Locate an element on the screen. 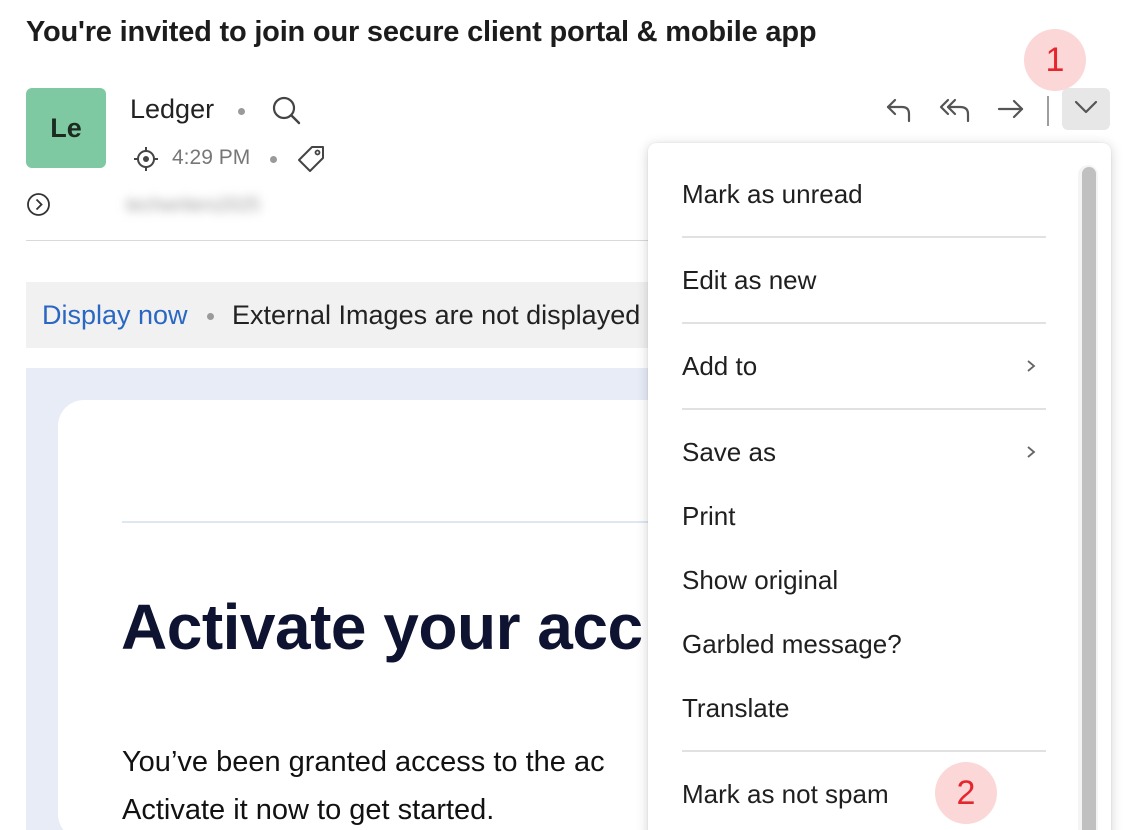  sender-avatar: Le is located at coordinates (66, 128).